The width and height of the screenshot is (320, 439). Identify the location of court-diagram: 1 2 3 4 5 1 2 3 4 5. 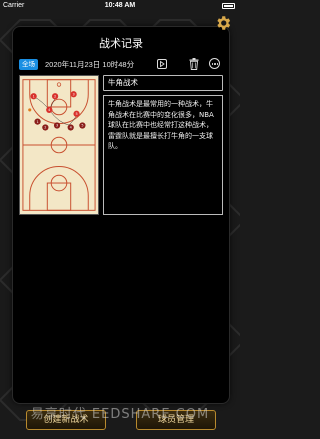
(59, 145).